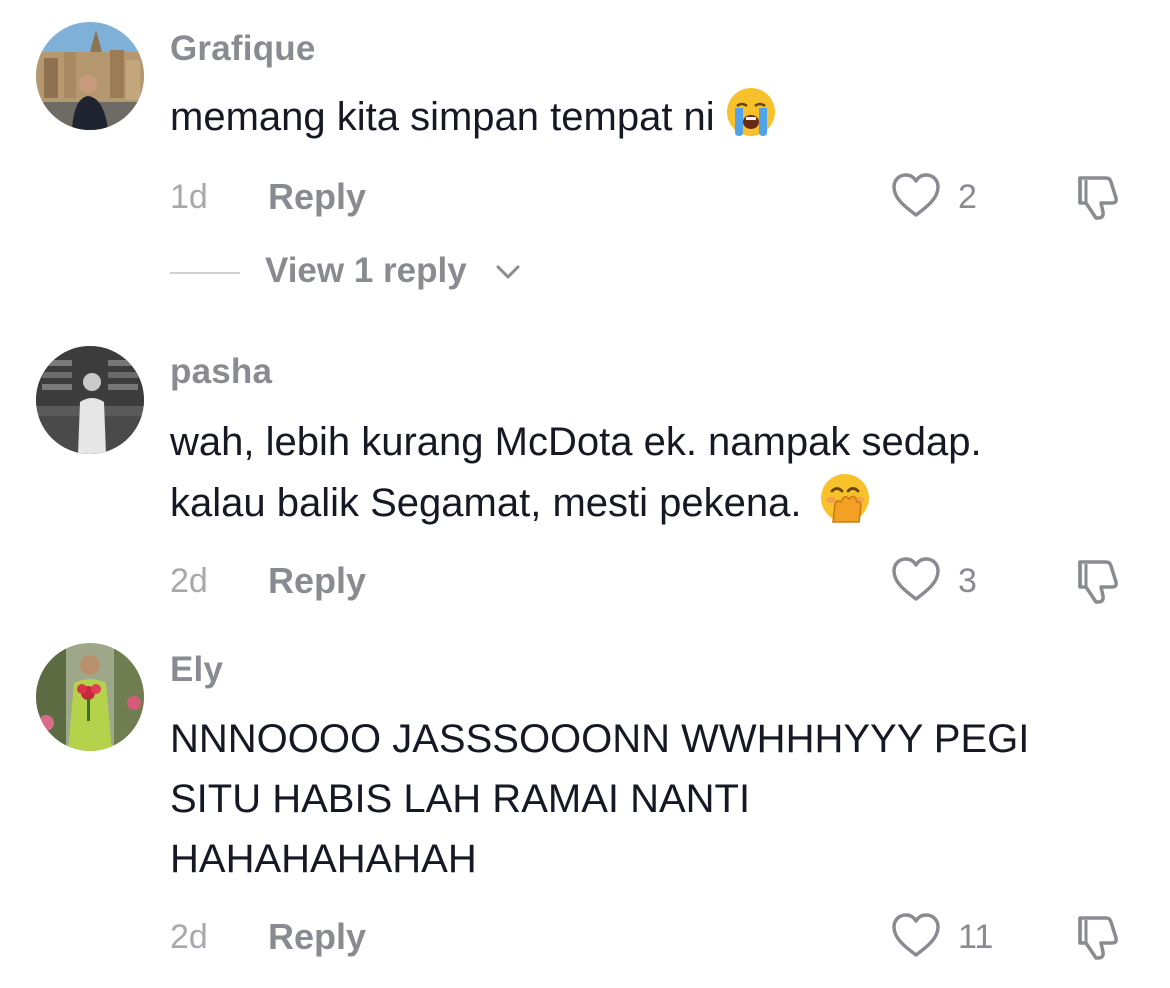 This screenshot has width=1170, height=988. I want to click on comment-text-line: kalau balik Segamat, mesti pekena., so click(486, 503).